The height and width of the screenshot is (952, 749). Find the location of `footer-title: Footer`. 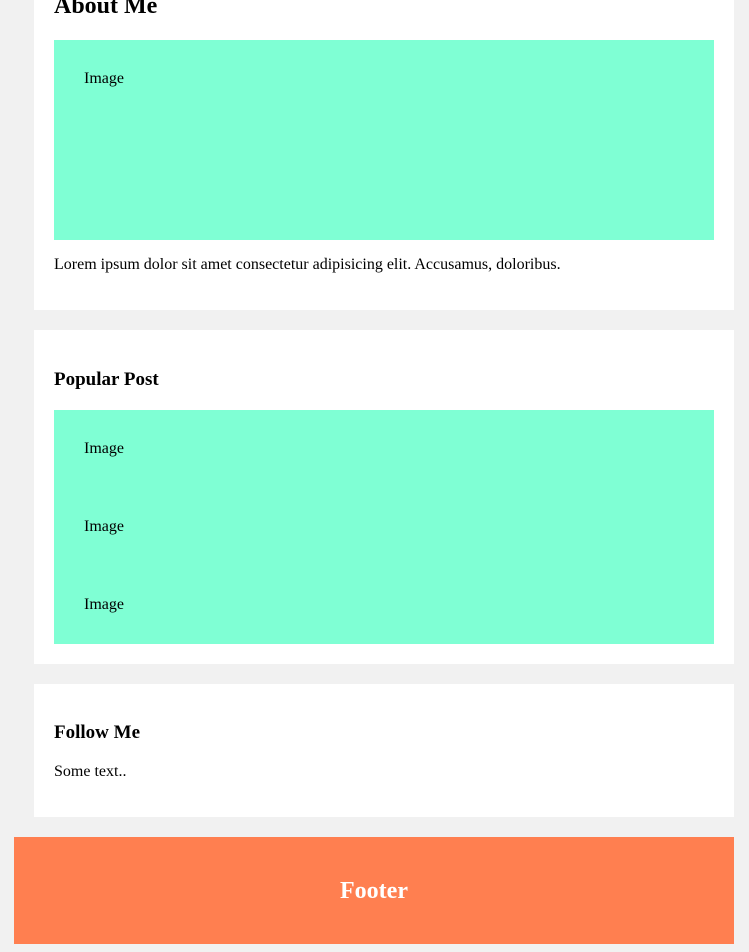

footer-title: Footer is located at coordinates (374, 890).